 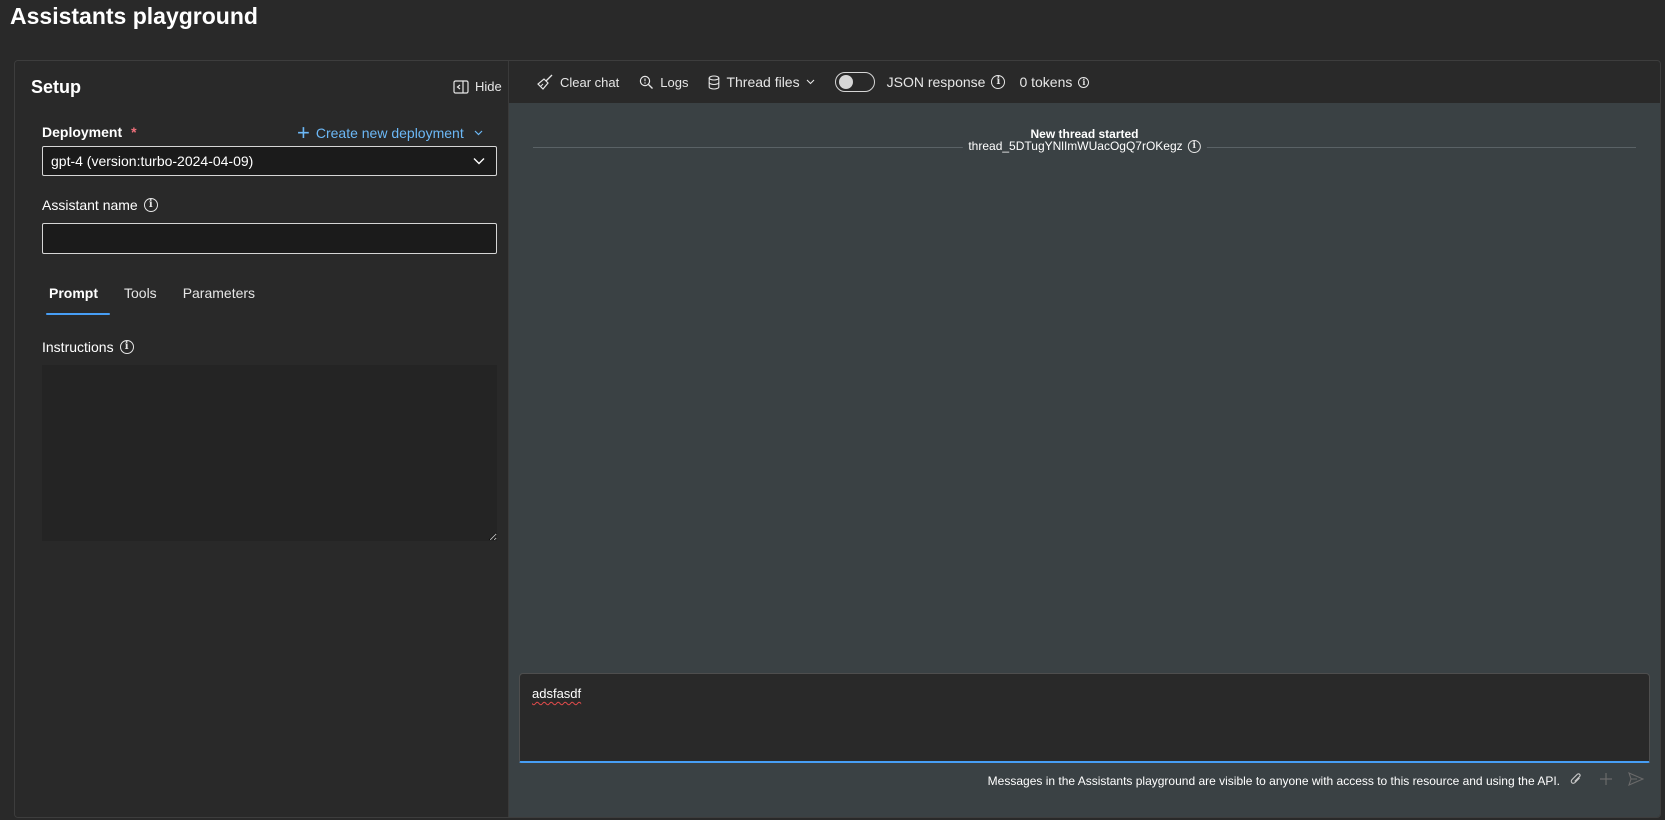 I want to click on deployment-label: Deployment *, so click(x=89, y=132).